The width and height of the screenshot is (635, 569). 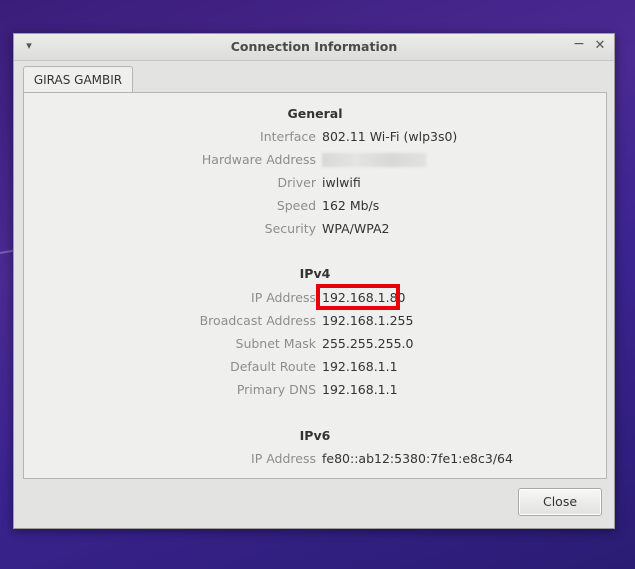 What do you see at coordinates (358, 297) in the screenshot?
I see `ip-address-highlight-box` at bounding box center [358, 297].